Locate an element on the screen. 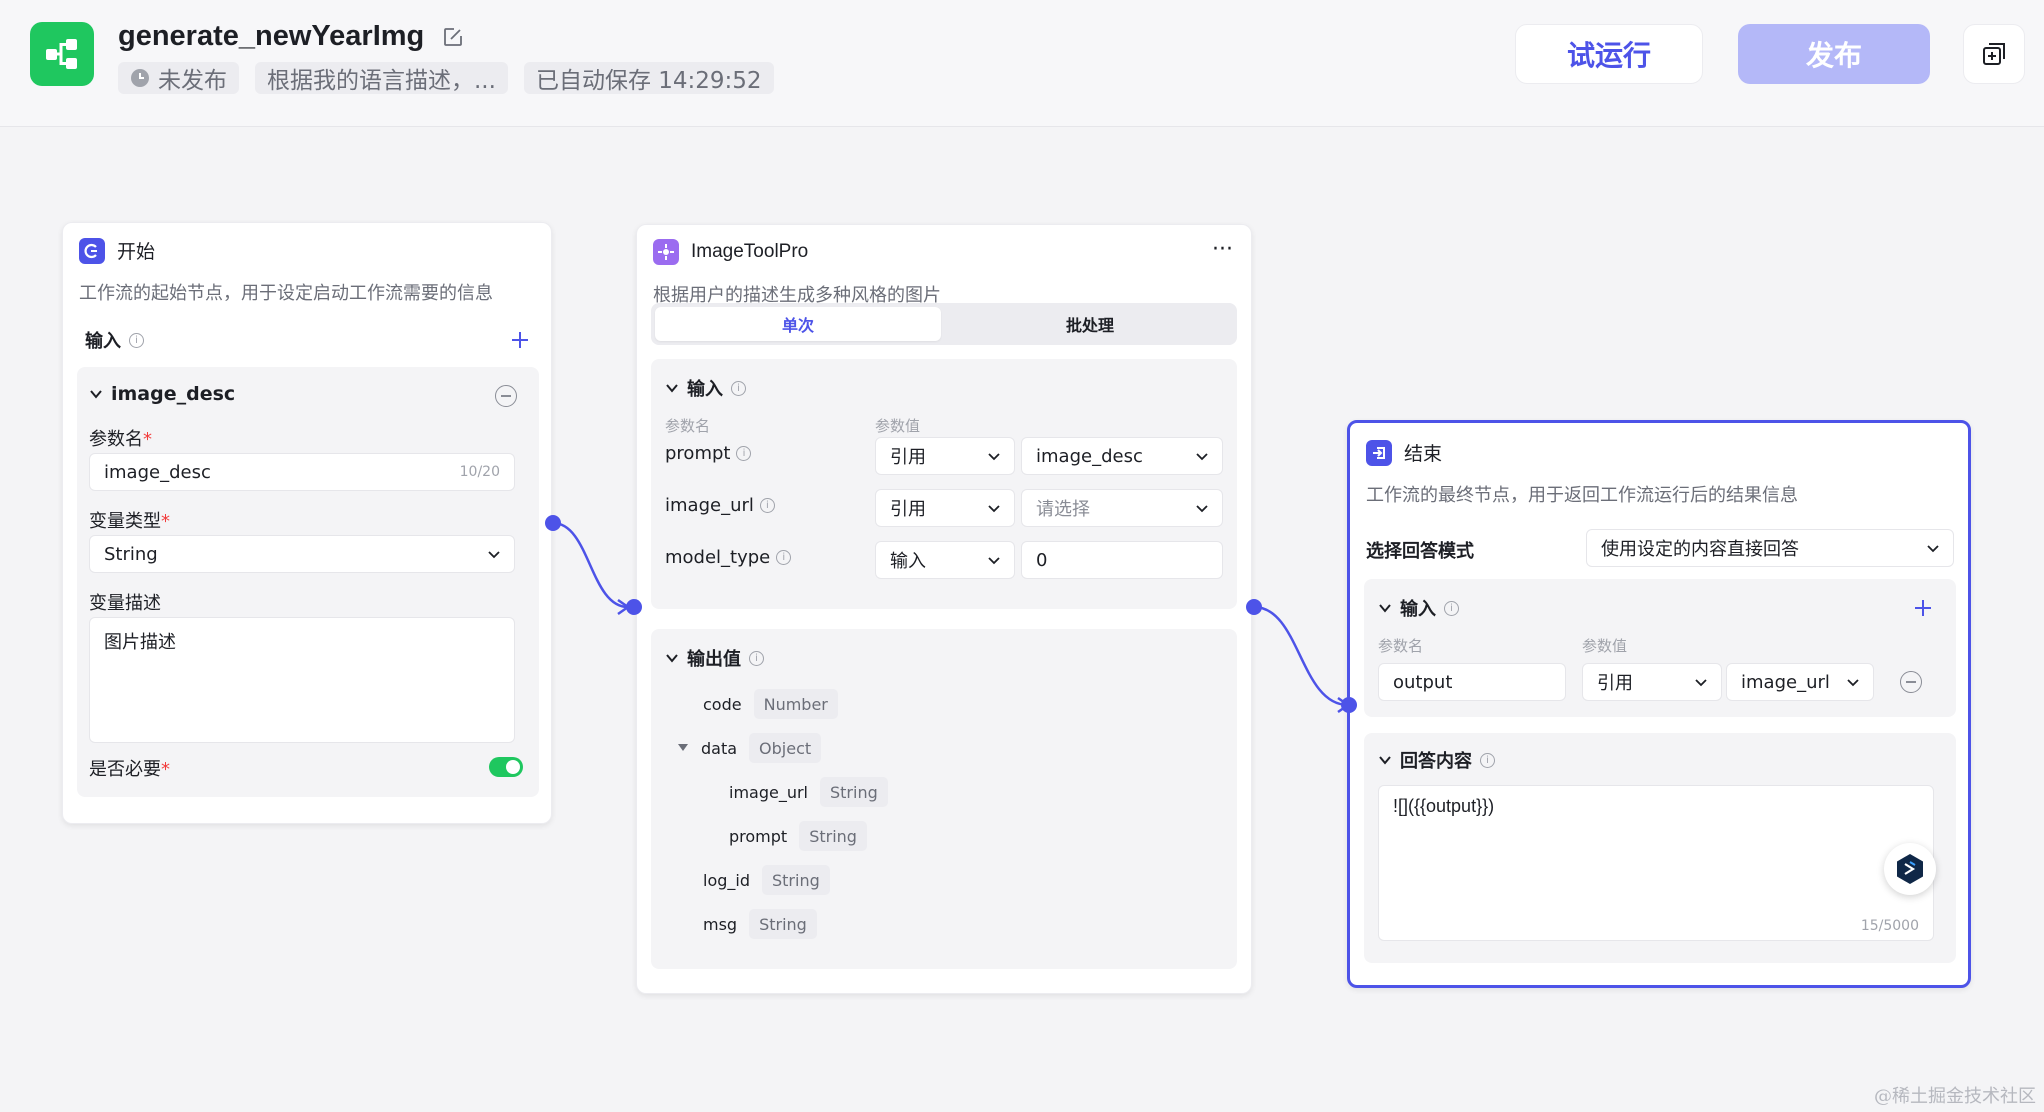 This screenshot has width=2044, height=1112. start-node-icon is located at coordinates (92, 250).